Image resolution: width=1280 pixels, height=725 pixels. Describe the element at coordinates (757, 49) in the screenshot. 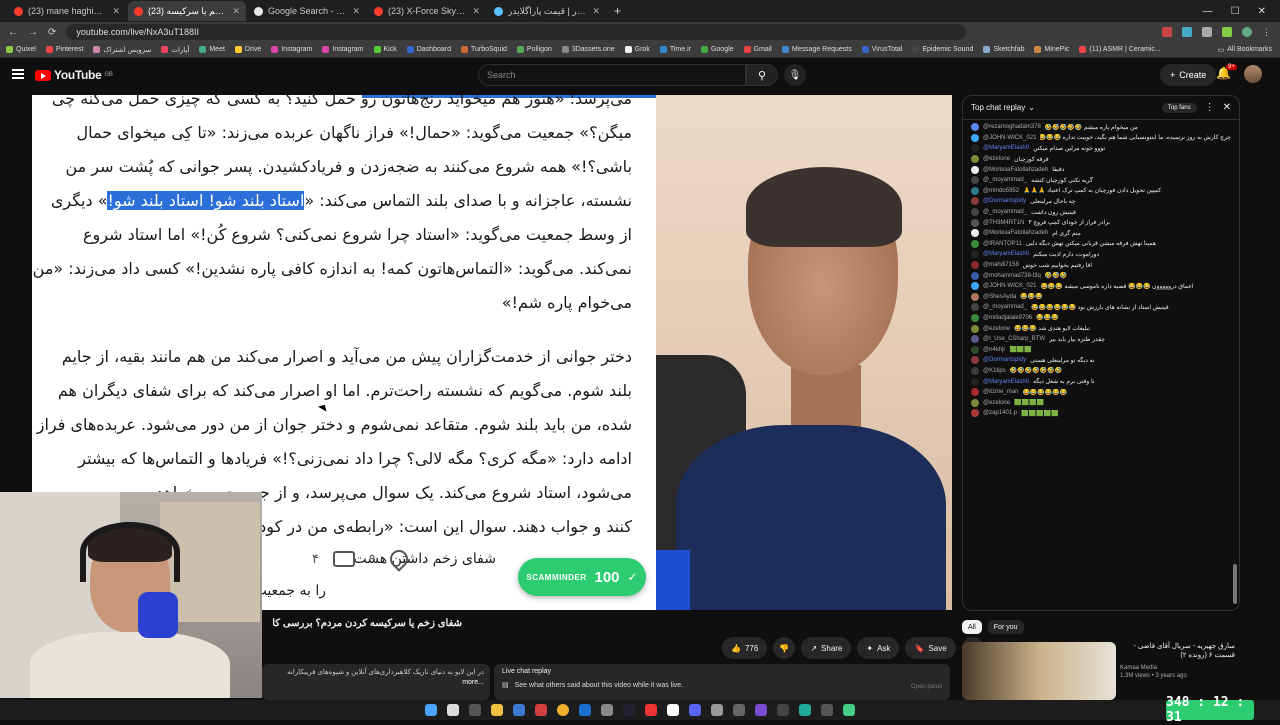

I see `bookmark: Gmail` at that location.